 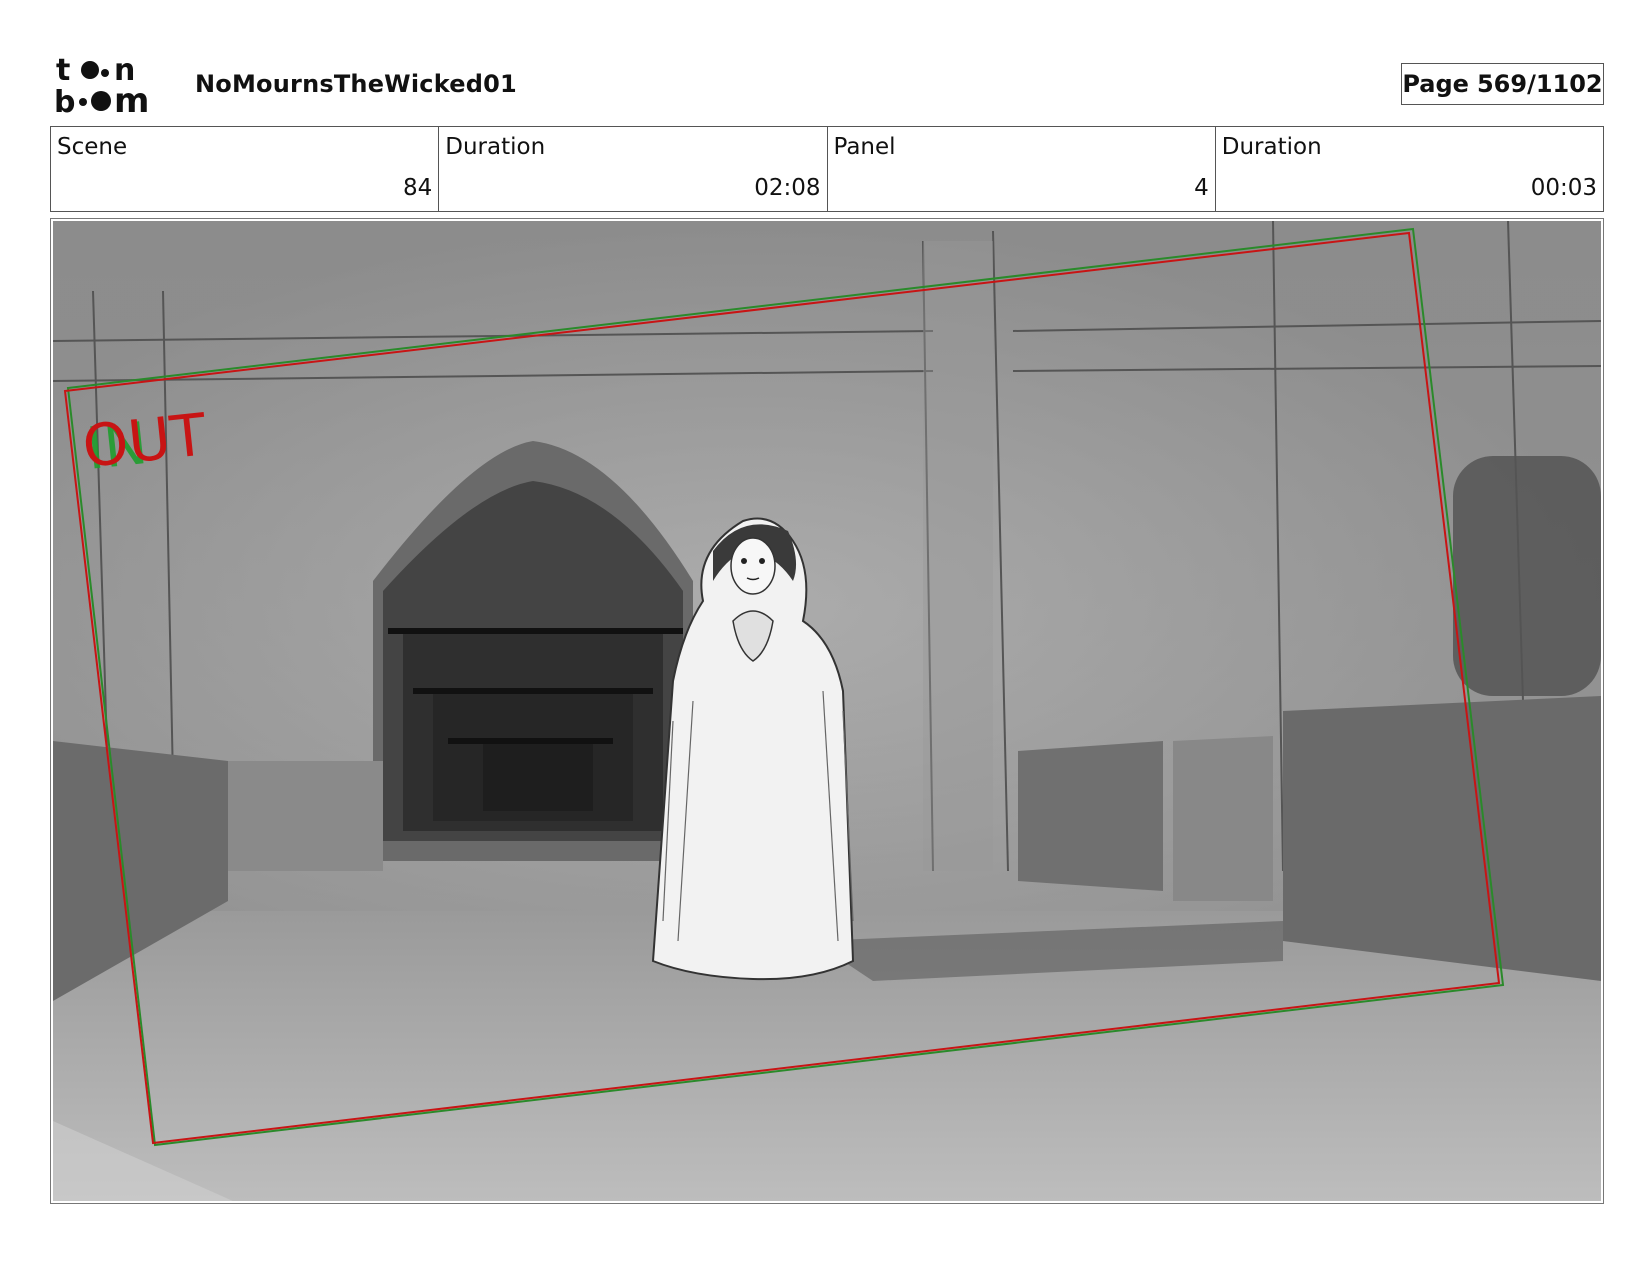 What do you see at coordinates (417, 188) in the screenshot?
I see `scene-value: 84` at bounding box center [417, 188].